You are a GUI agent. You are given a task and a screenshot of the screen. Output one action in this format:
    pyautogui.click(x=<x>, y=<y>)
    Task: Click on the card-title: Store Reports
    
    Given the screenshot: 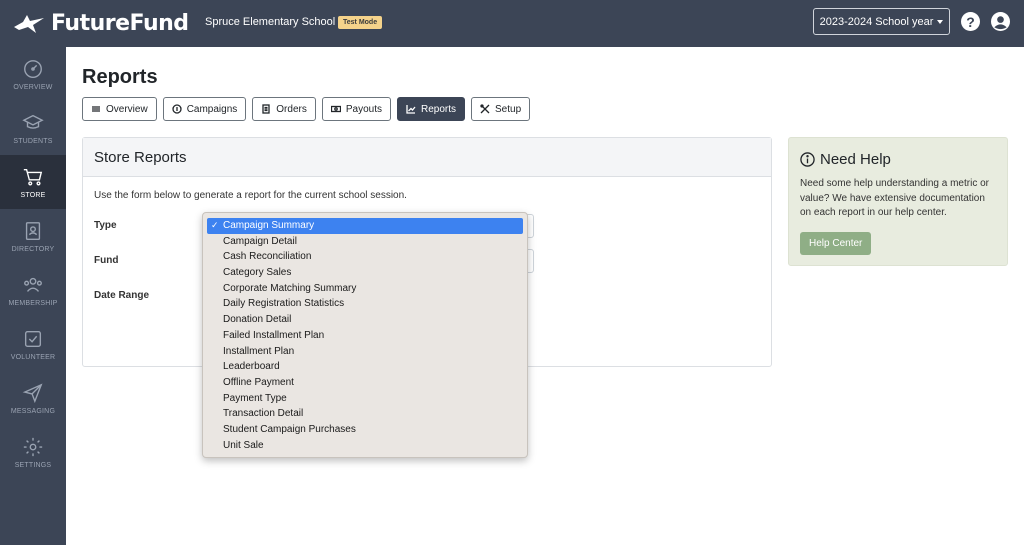 What is the action you would take?
    pyautogui.click(x=427, y=157)
    